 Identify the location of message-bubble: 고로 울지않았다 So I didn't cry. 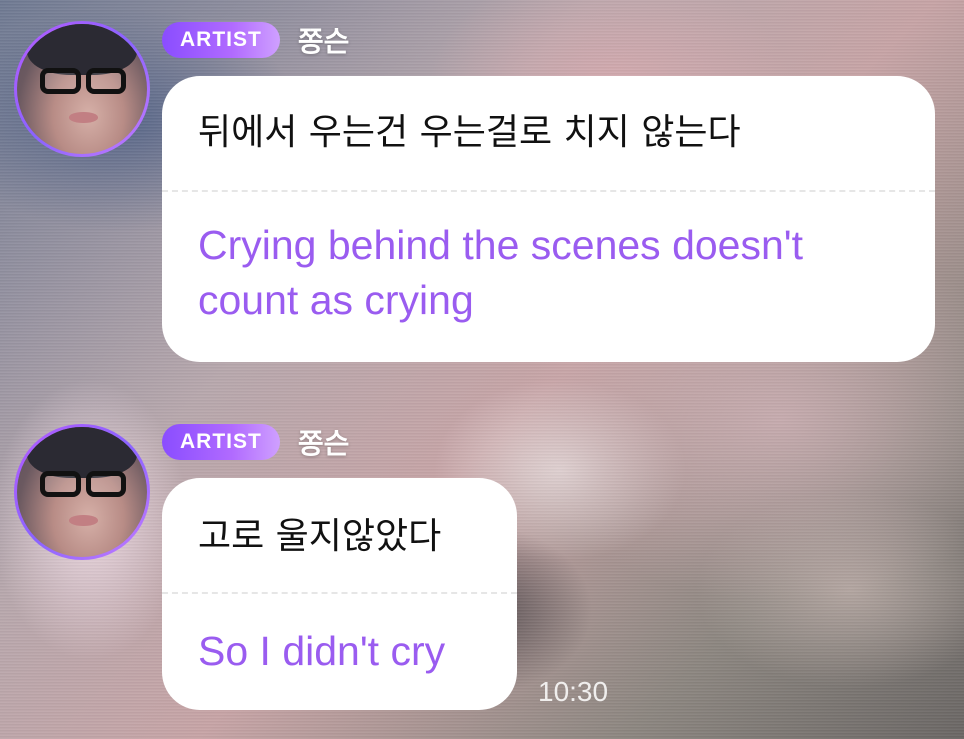
(339, 594).